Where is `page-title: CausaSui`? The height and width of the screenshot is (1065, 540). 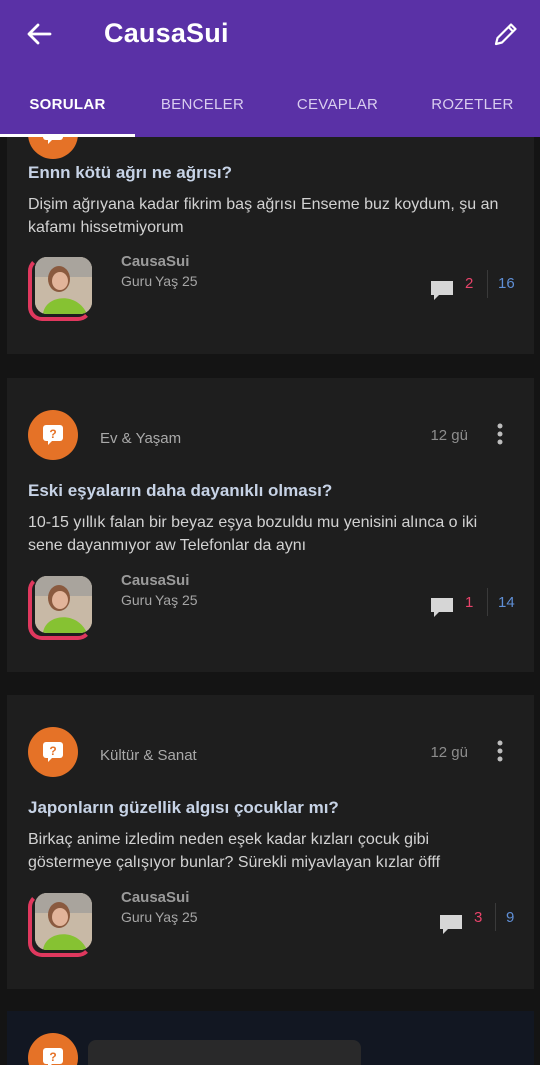
page-title: CausaSui is located at coordinates (166, 33).